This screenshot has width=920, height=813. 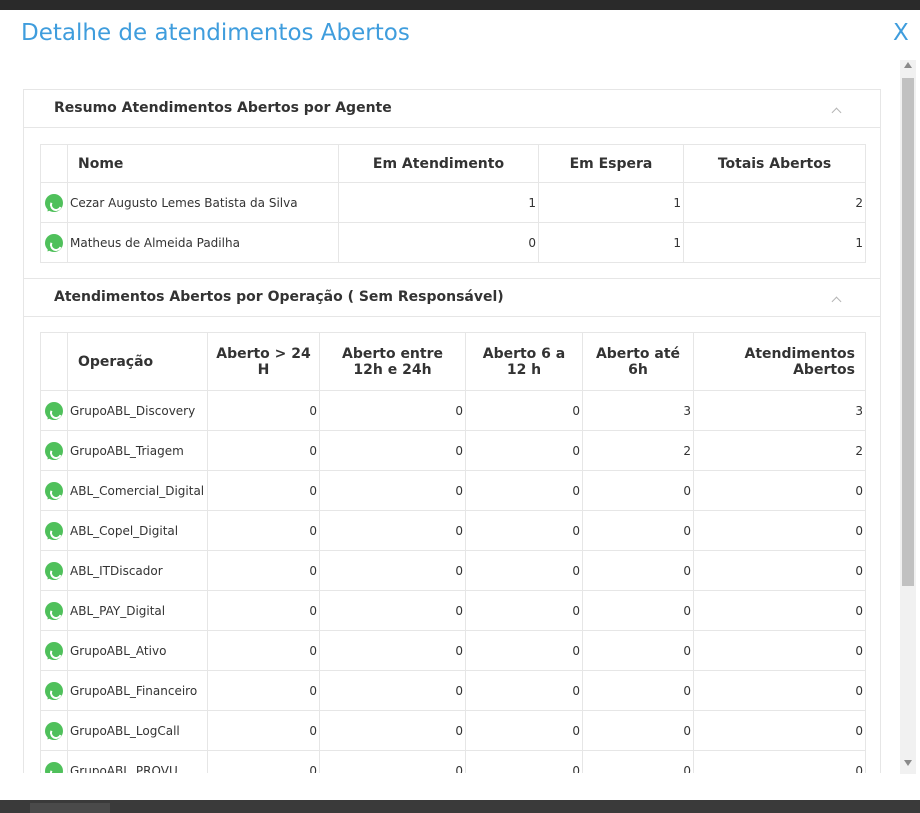 I want to click on totais-abertos-value: 1, so click(x=774, y=242).